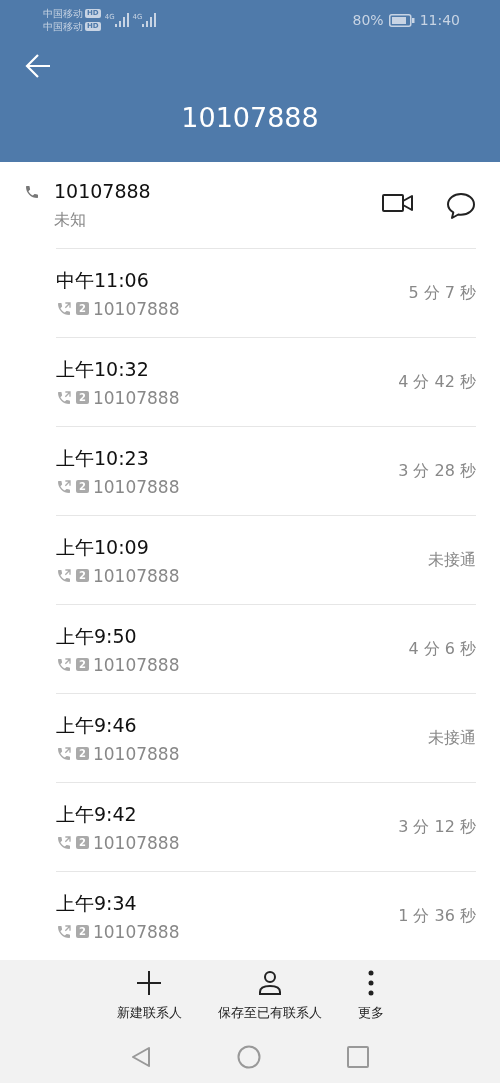 The height and width of the screenshot is (1083, 500). I want to click on call-duration: 4 分 6 秒, so click(442, 649).